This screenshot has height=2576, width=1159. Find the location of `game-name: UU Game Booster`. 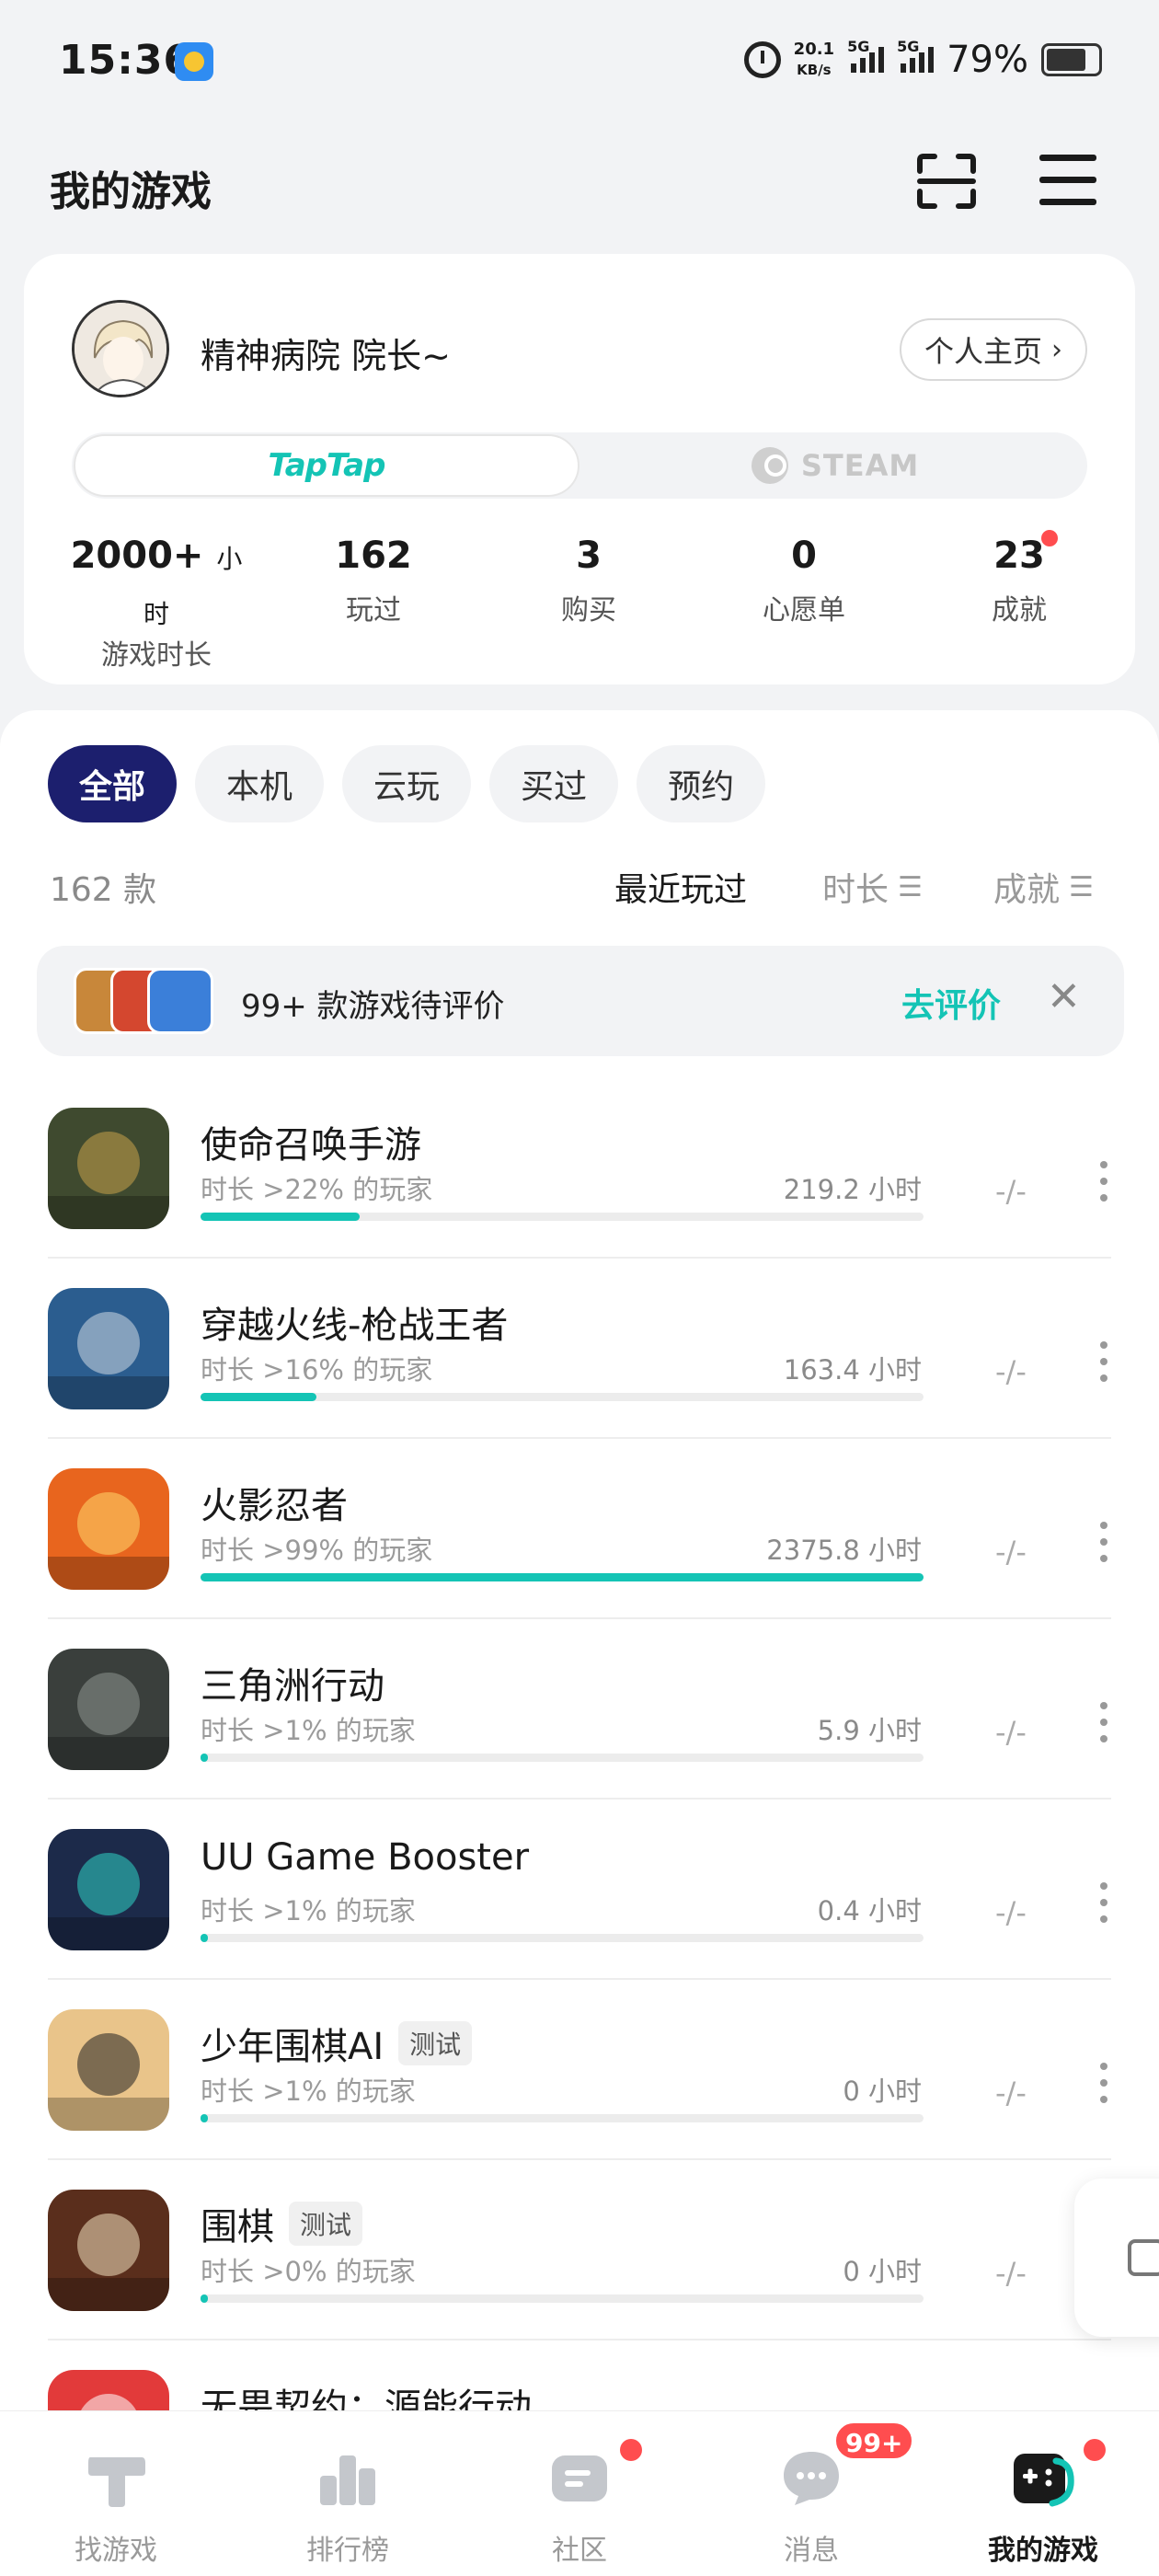

game-name: UU Game Booster is located at coordinates (365, 1857).